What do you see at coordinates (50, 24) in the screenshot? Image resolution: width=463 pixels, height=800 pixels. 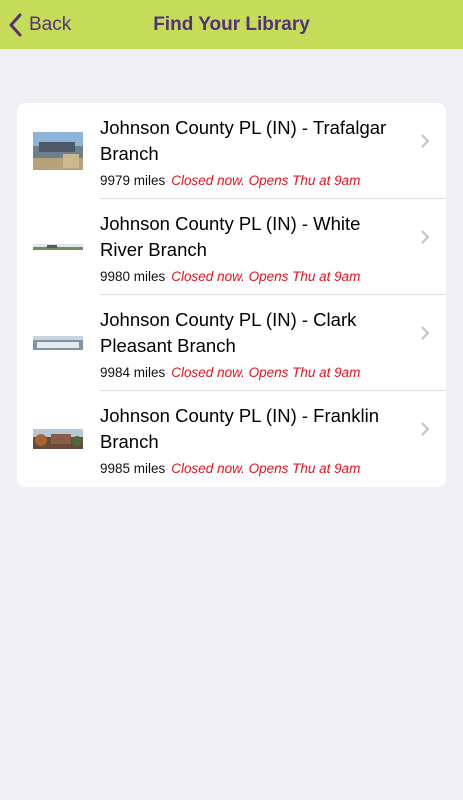 I see `back-label: Back` at bounding box center [50, 24].